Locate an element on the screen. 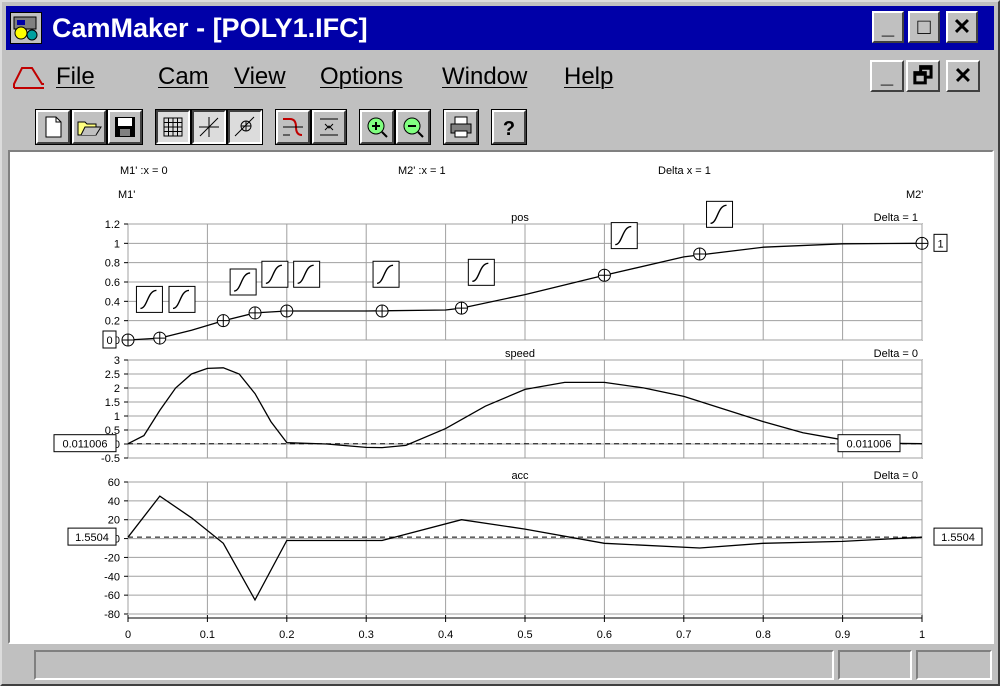 This screenshot has width=1000, height=686. print-button is located at coordinates (461, 127).